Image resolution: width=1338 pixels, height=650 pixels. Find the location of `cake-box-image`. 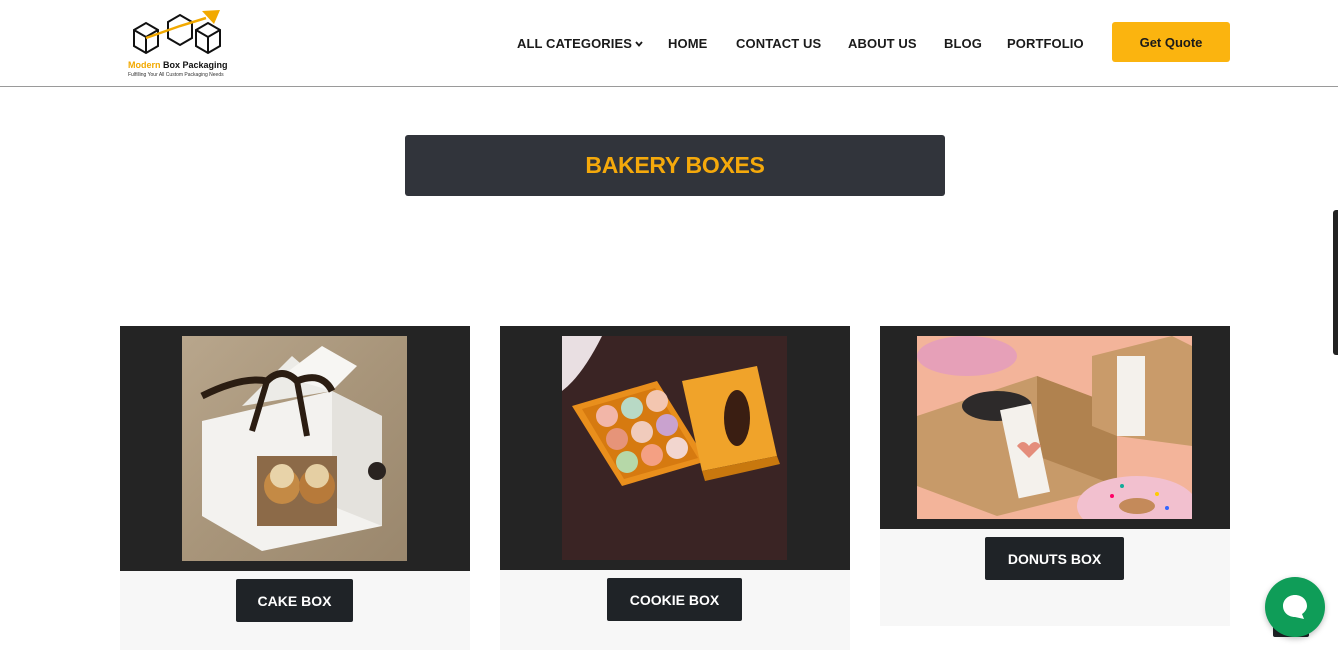

cake-box-image is located at coordinates (293, 448).